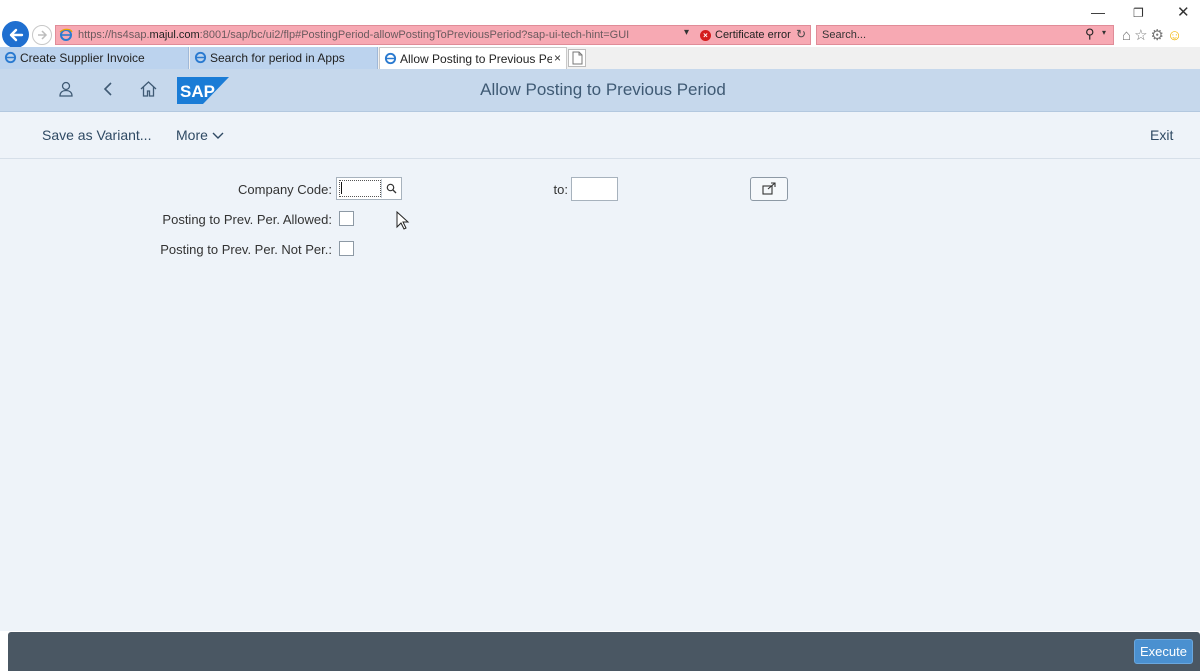  I want to click on forward-button, so click(42, 35).